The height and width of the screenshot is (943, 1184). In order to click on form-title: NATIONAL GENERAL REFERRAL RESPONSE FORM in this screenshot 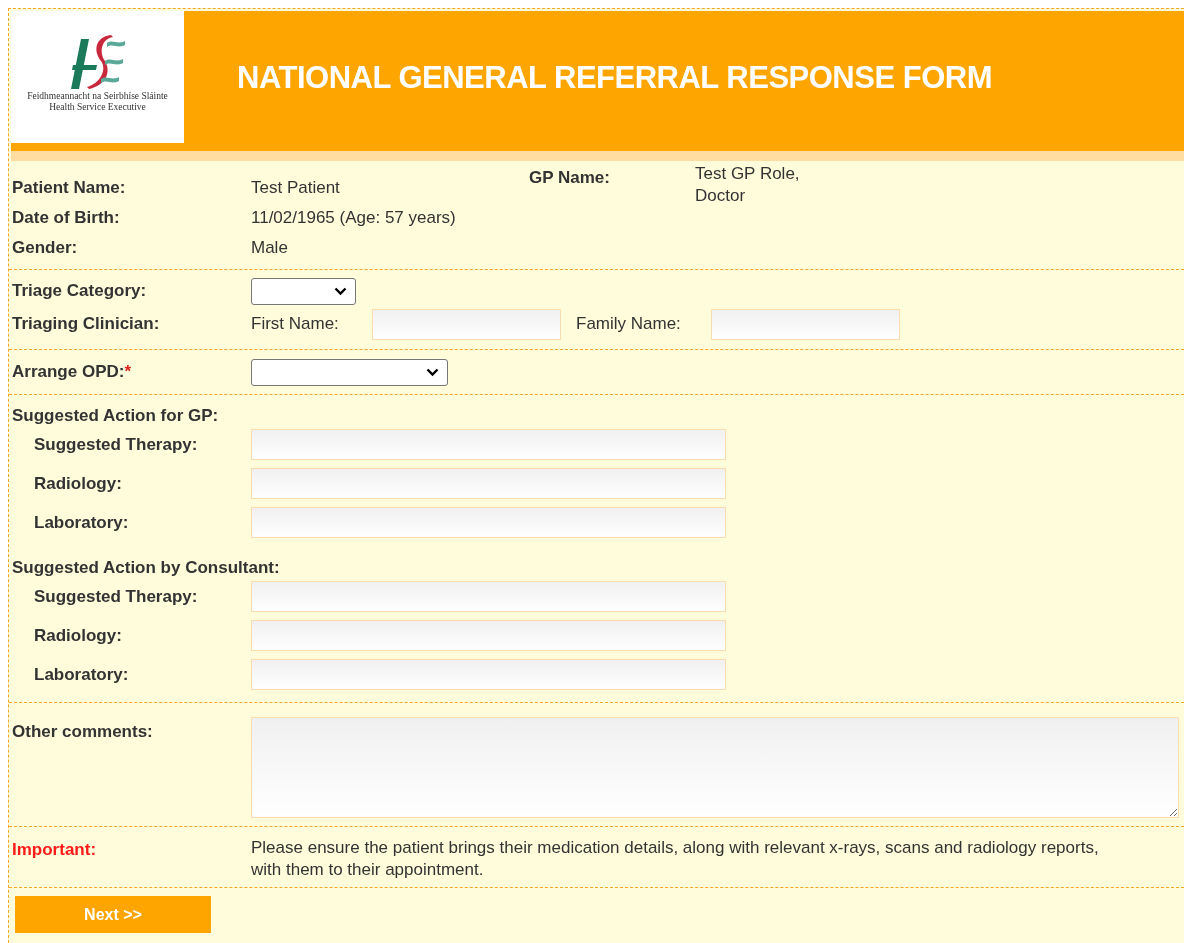, I will do `click(614, 78)`.